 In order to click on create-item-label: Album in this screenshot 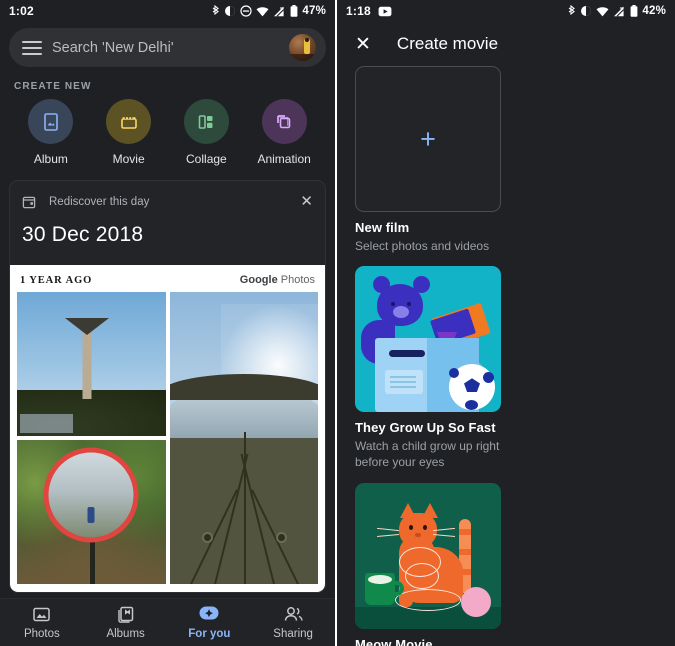, I will do `click(50, 159)`.